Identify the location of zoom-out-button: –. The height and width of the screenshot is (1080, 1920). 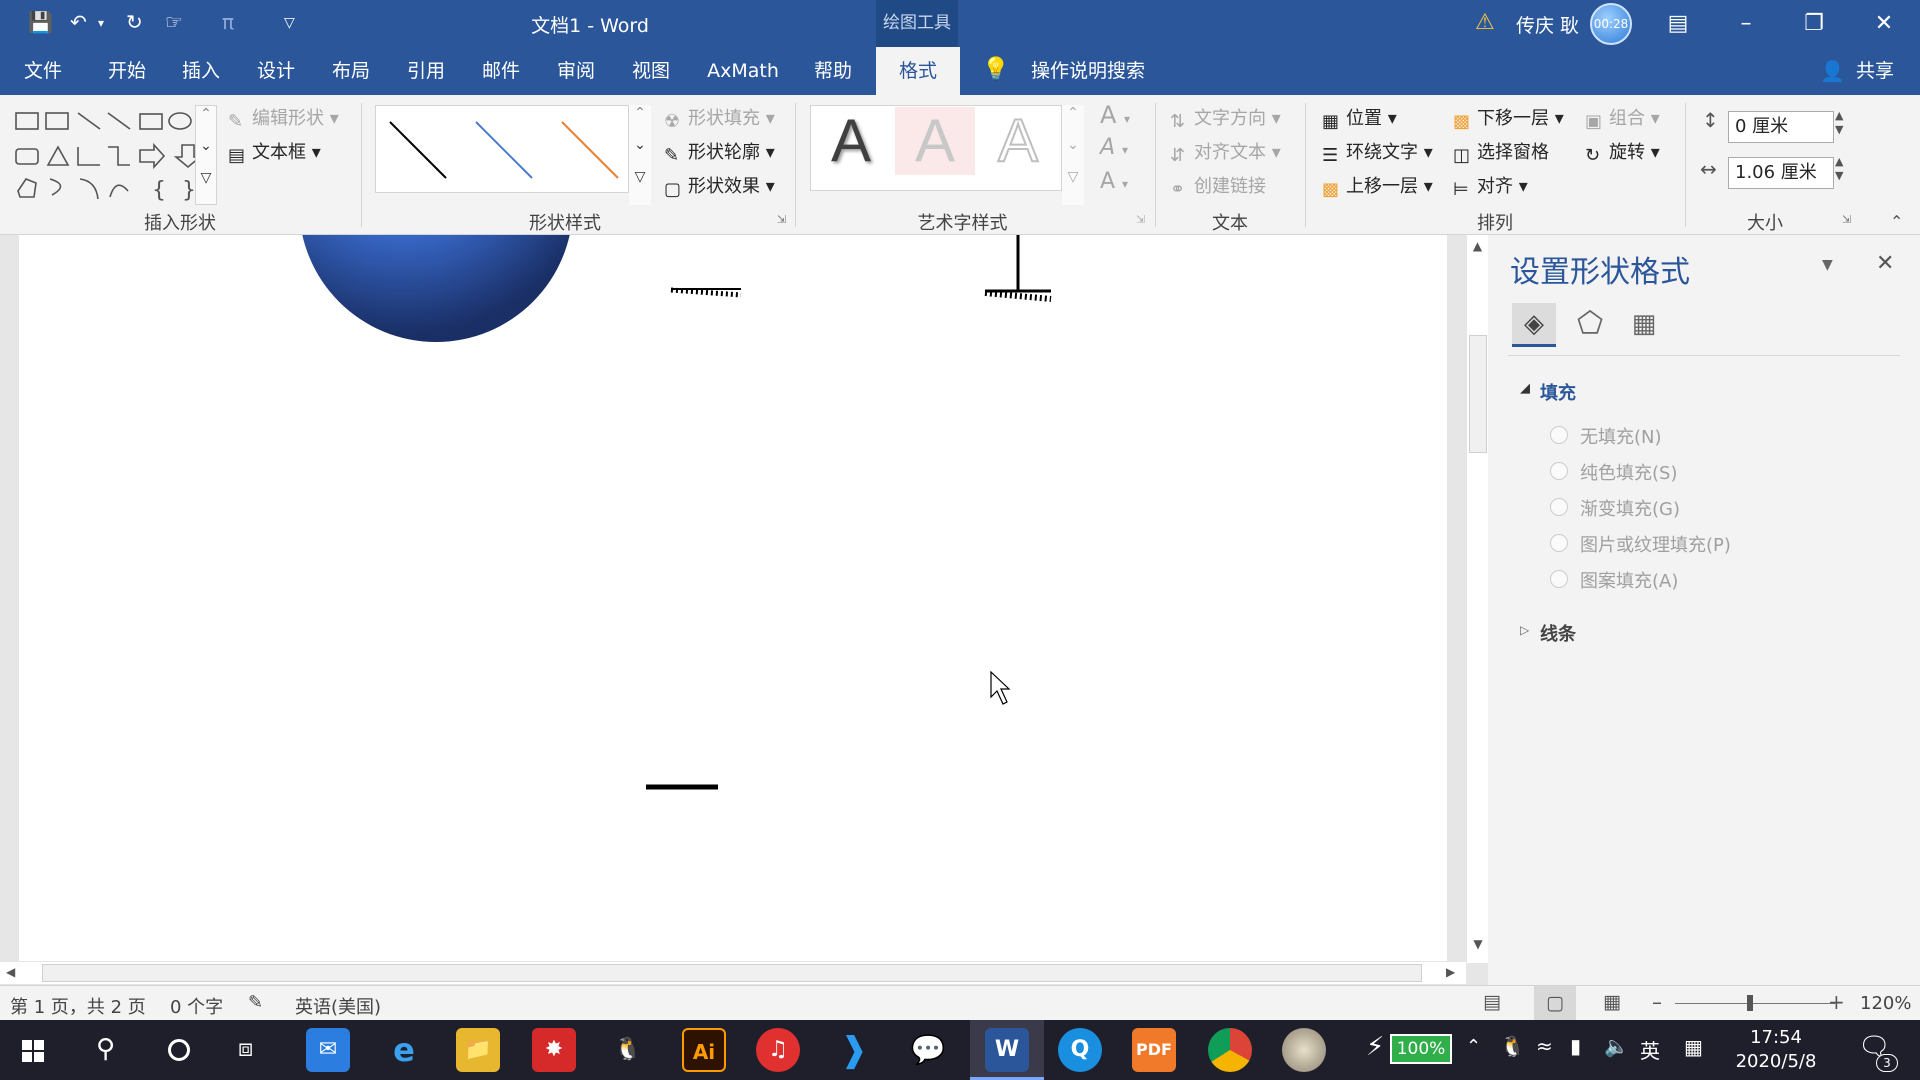
(1657, 1002).